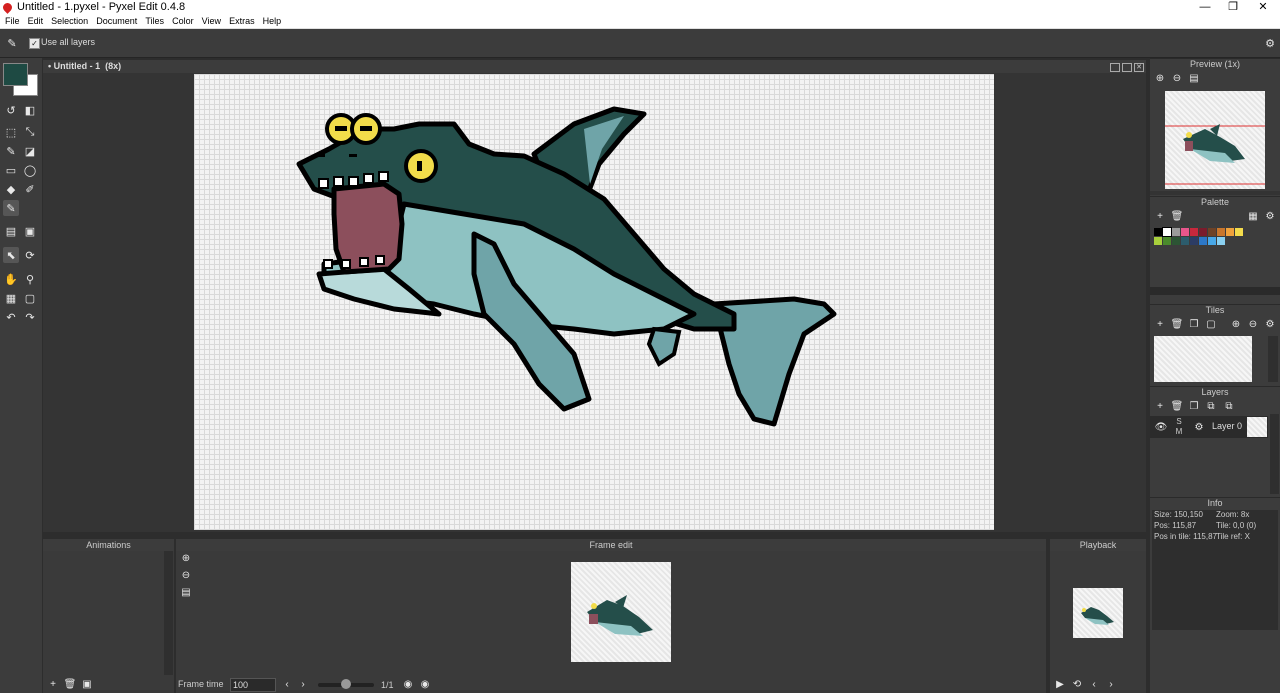  What do you see at coordinates (30, 132) in the screenshot?
I see `magic-wand-icon: ⤡` at bounding box center [30, 132].